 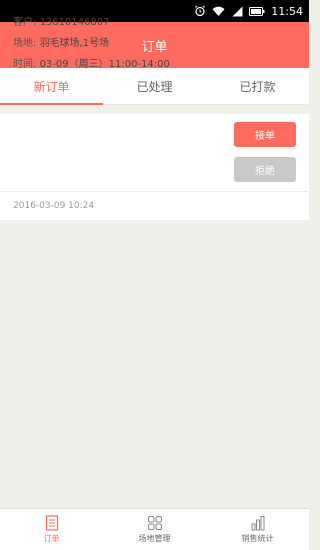 I want to click on time-value: 03-09（周三）11:00-14:00, so click(x=104, y=64).